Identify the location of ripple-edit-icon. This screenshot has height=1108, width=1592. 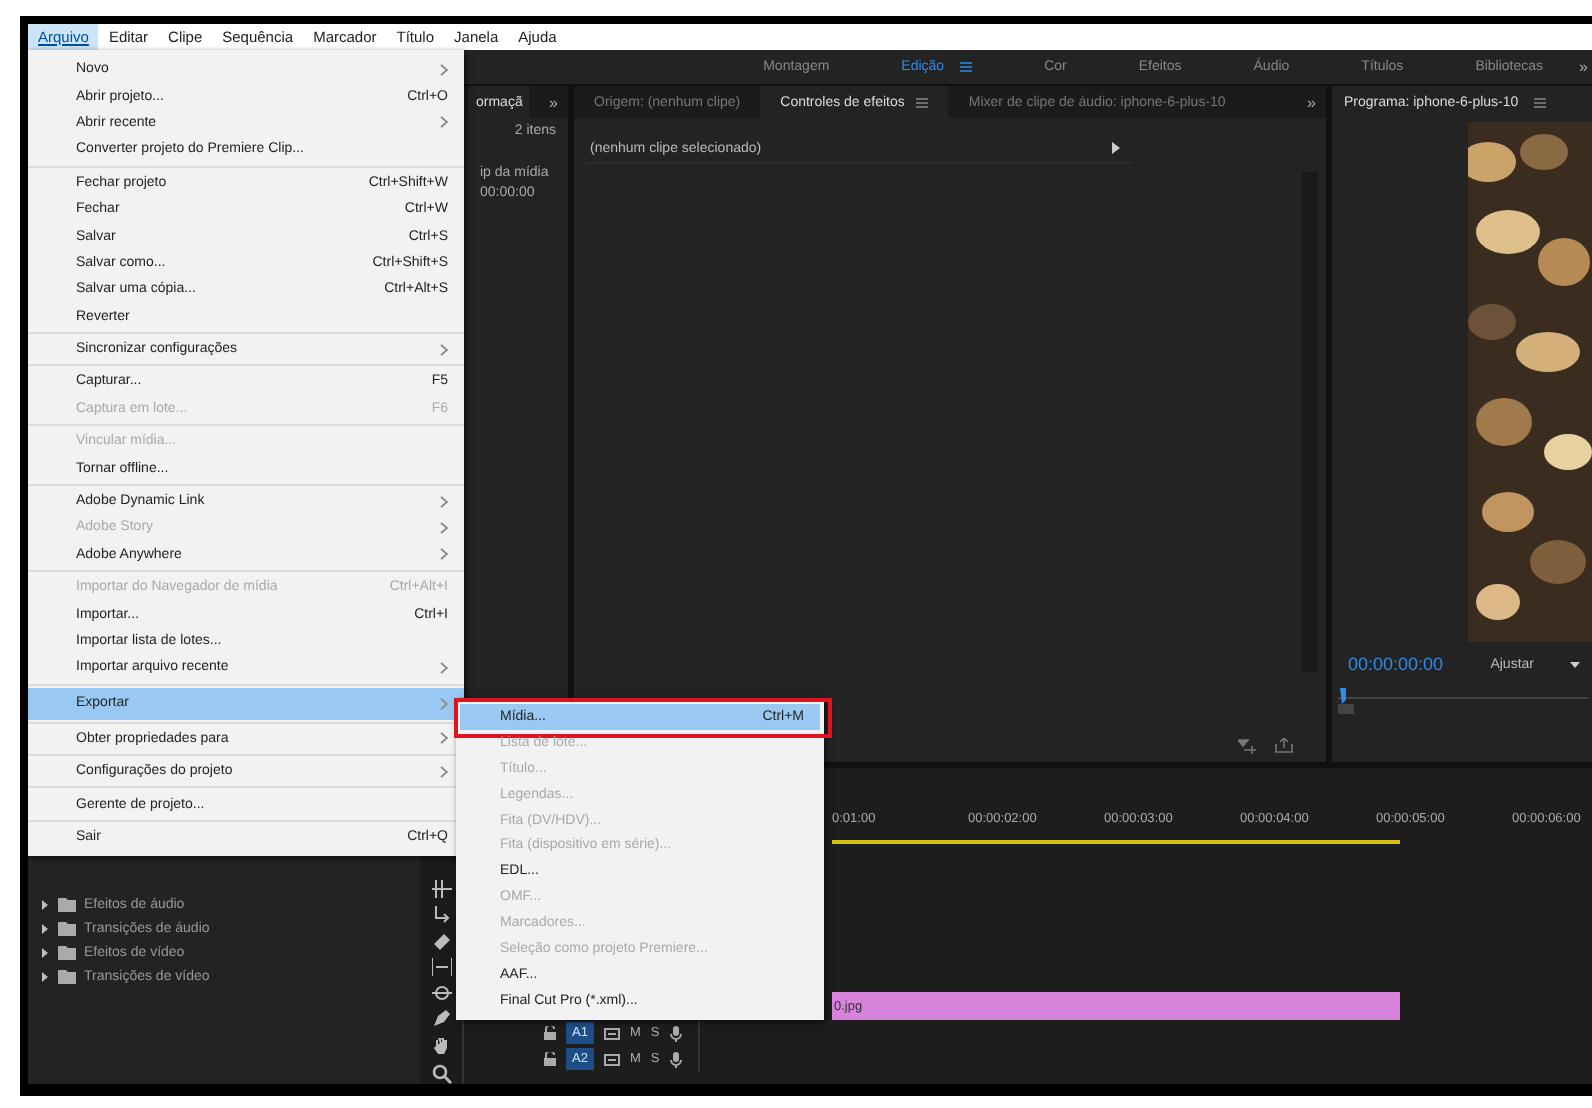
(441, 915).